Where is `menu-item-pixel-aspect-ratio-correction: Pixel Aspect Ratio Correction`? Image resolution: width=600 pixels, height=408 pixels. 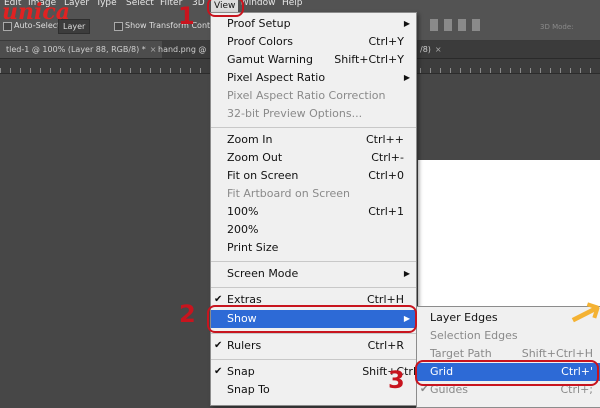
menu-item-pixel-aspect-ratio-correction: Pixel Aspect Ratio Correction is located at coordinates (306, 95).